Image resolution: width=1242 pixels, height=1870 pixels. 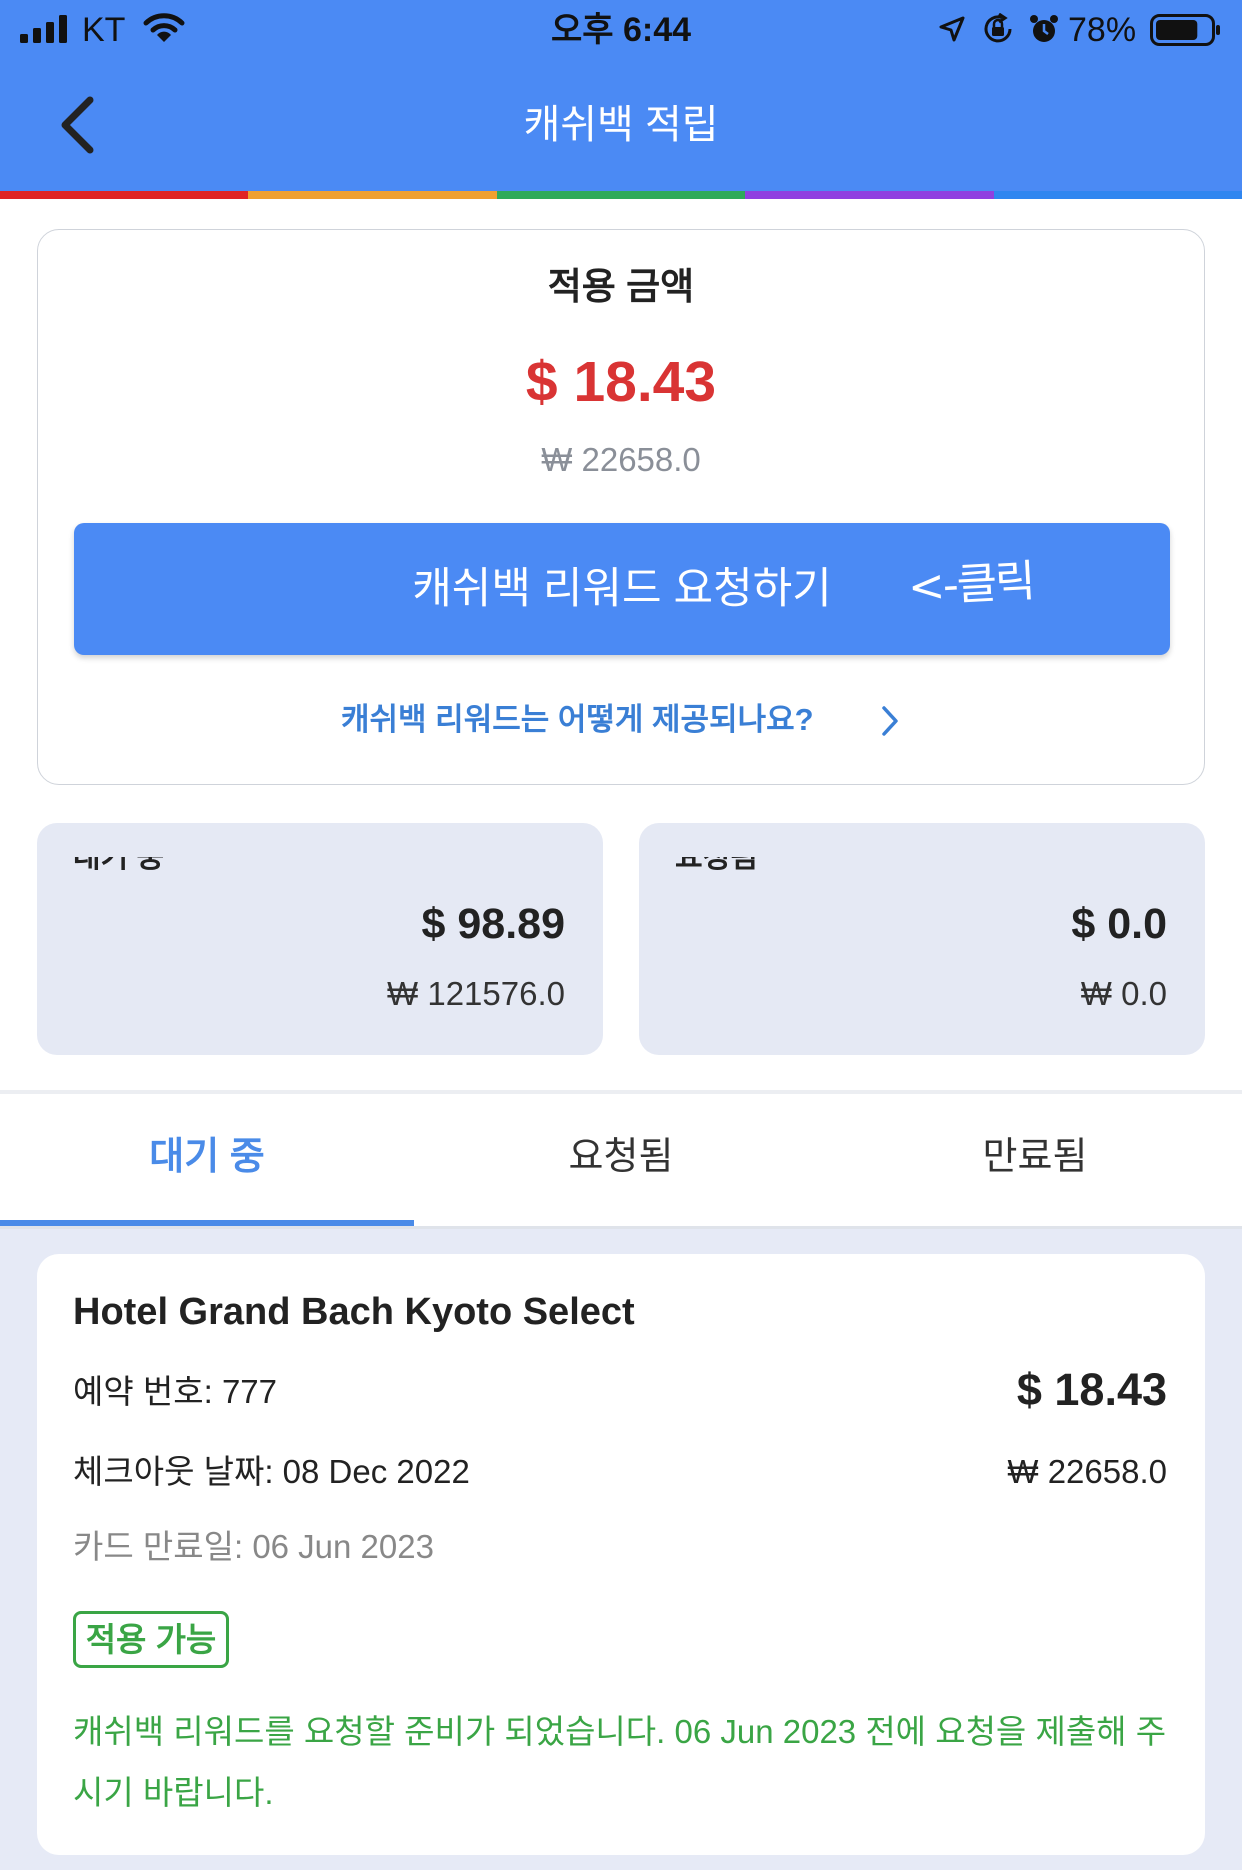 What do you see at coordinates (577, 719) in the screenshot?
I see `cashback-help-link-text: 캐쉬백 리워드는 어떻게 제공되나요?` at bounding box center [577, 719].